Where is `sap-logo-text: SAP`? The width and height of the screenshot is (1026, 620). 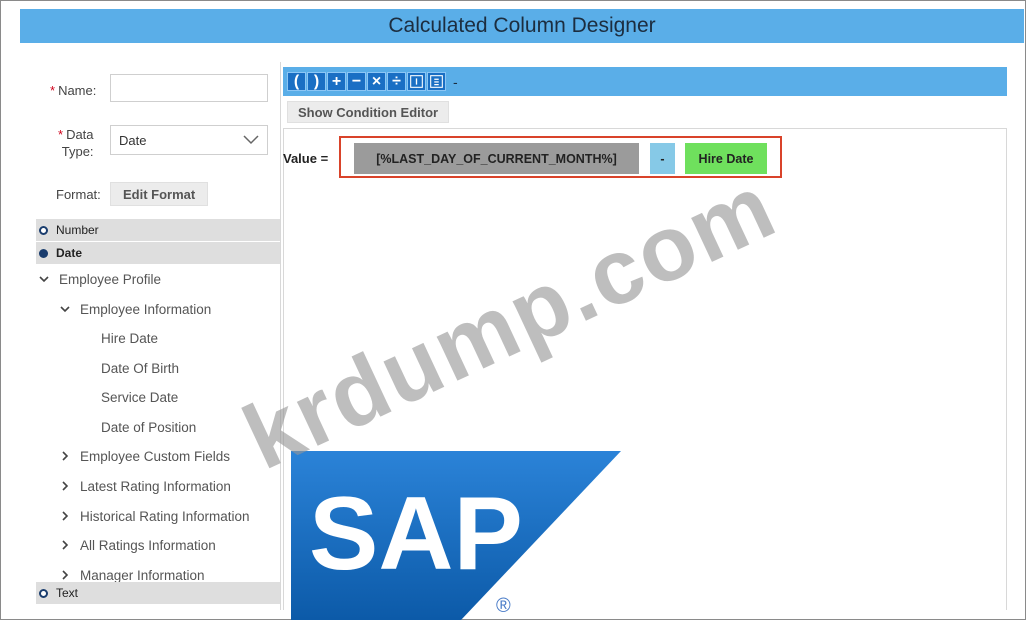
sap-logo-text: SAP is located at coordinates (416, 534).